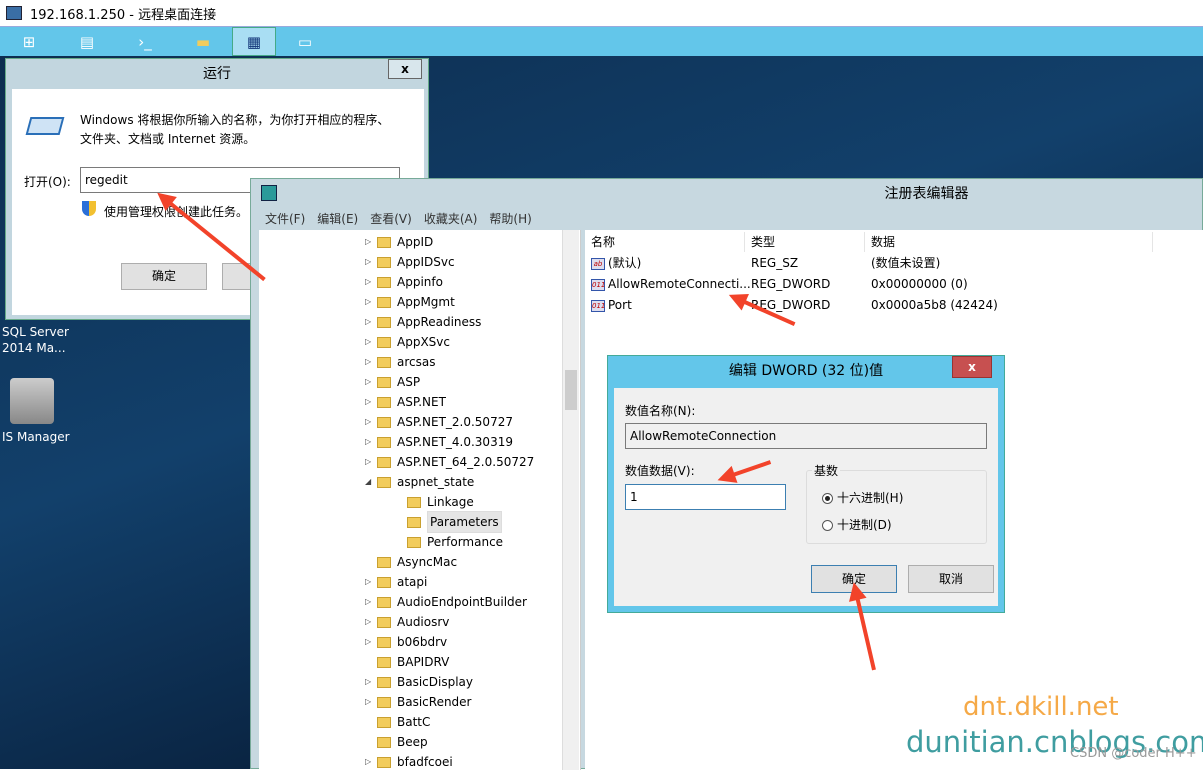 This screenshot has height=772, width=1203. Describe the element at coordinates (972, 367) in the screenshot. I see `dword-close-button: x` at that location.